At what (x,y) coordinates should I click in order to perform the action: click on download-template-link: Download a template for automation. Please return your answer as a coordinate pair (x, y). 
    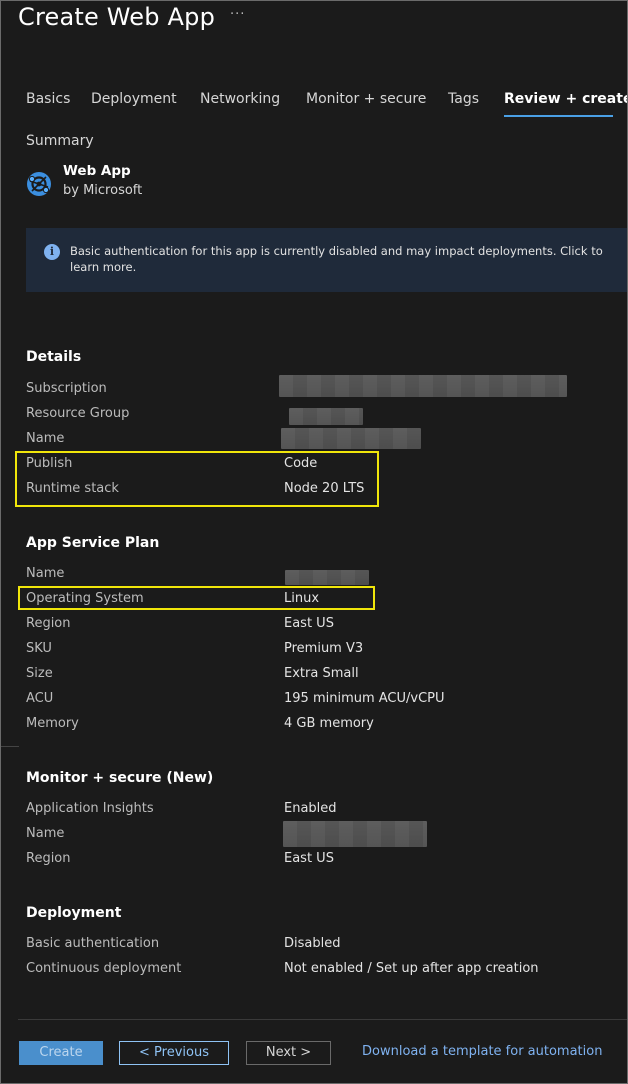
    Looking at the image, I should click on (482, 1051).